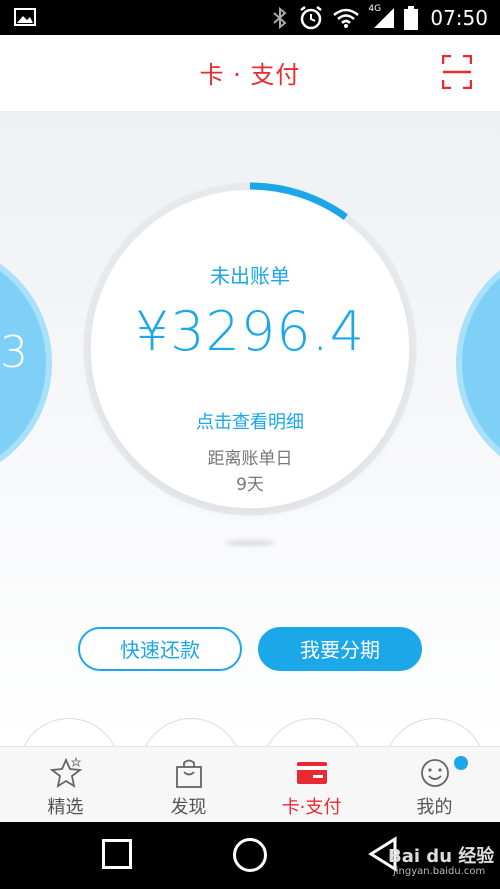 The image size is (500, 889). Describe the element at coordinates (14, 352) in the screenshot. I see `side-card-left-text: 3` at that location.